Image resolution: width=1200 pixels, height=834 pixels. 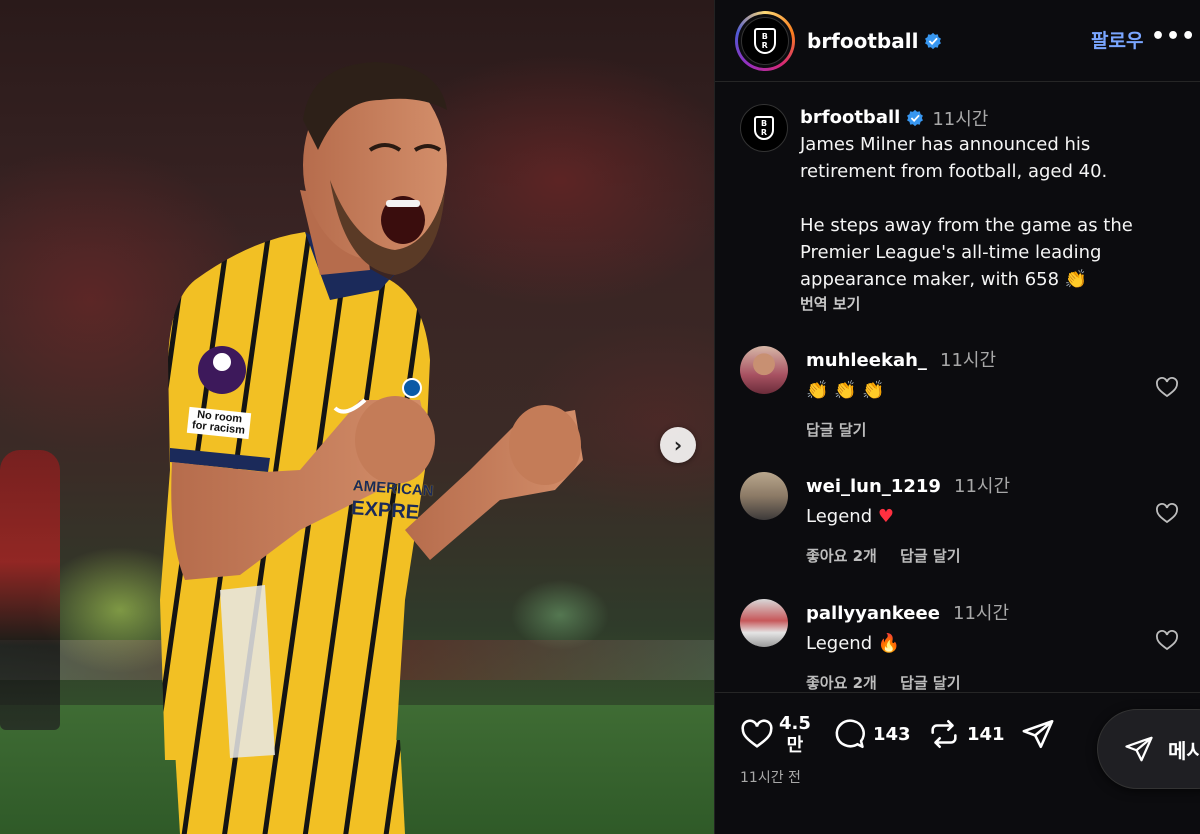 I want to click on comment-icon, so click(x=849, y=734).